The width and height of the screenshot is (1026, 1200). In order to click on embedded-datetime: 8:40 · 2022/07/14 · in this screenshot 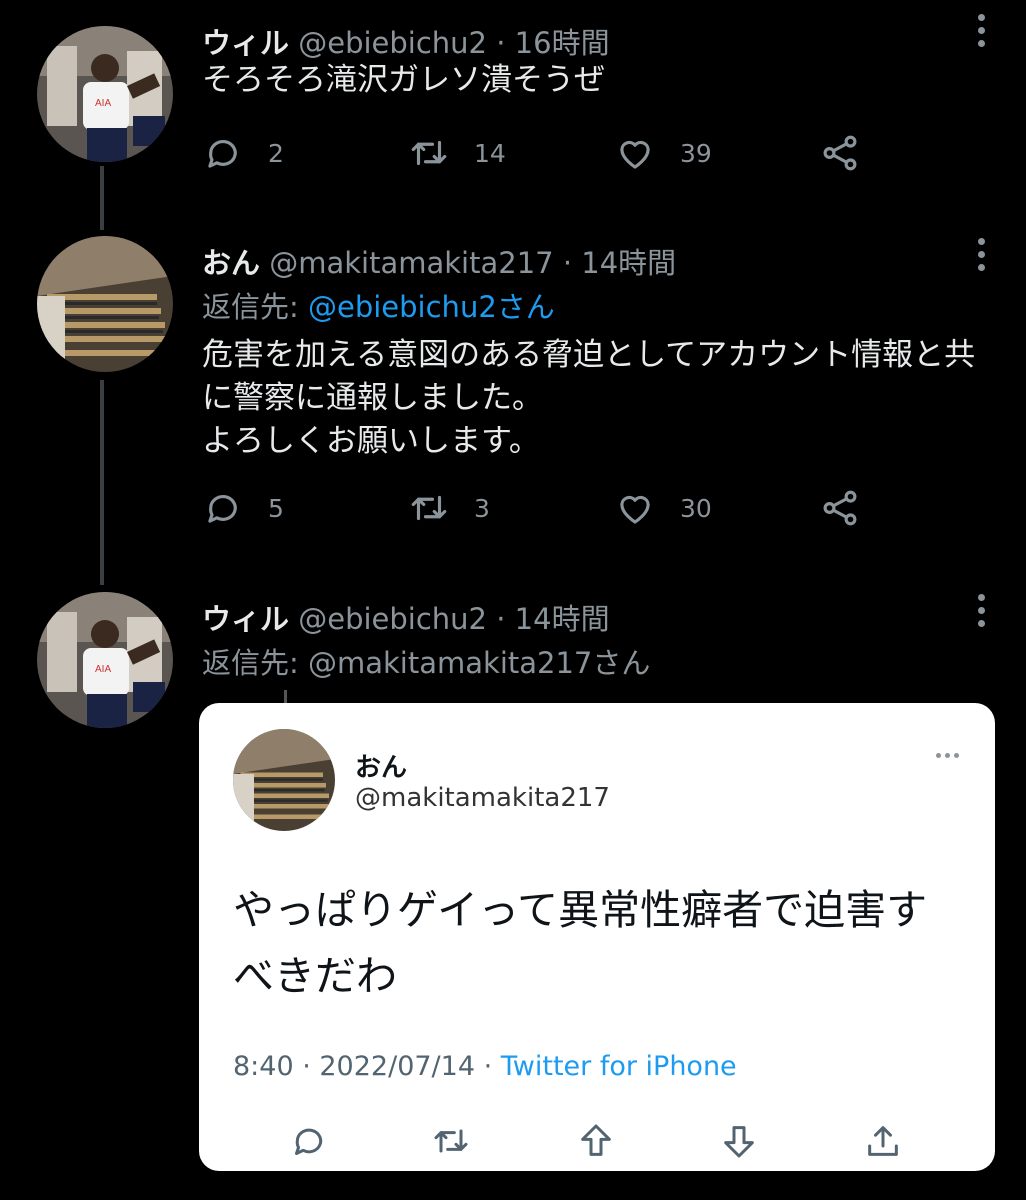, I will do `click(367, 1066)`.